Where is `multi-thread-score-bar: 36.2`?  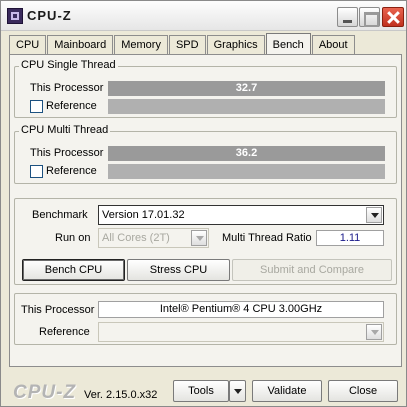 multi-thread-score-bar: 36.2 is located at coordinates (246, 153).